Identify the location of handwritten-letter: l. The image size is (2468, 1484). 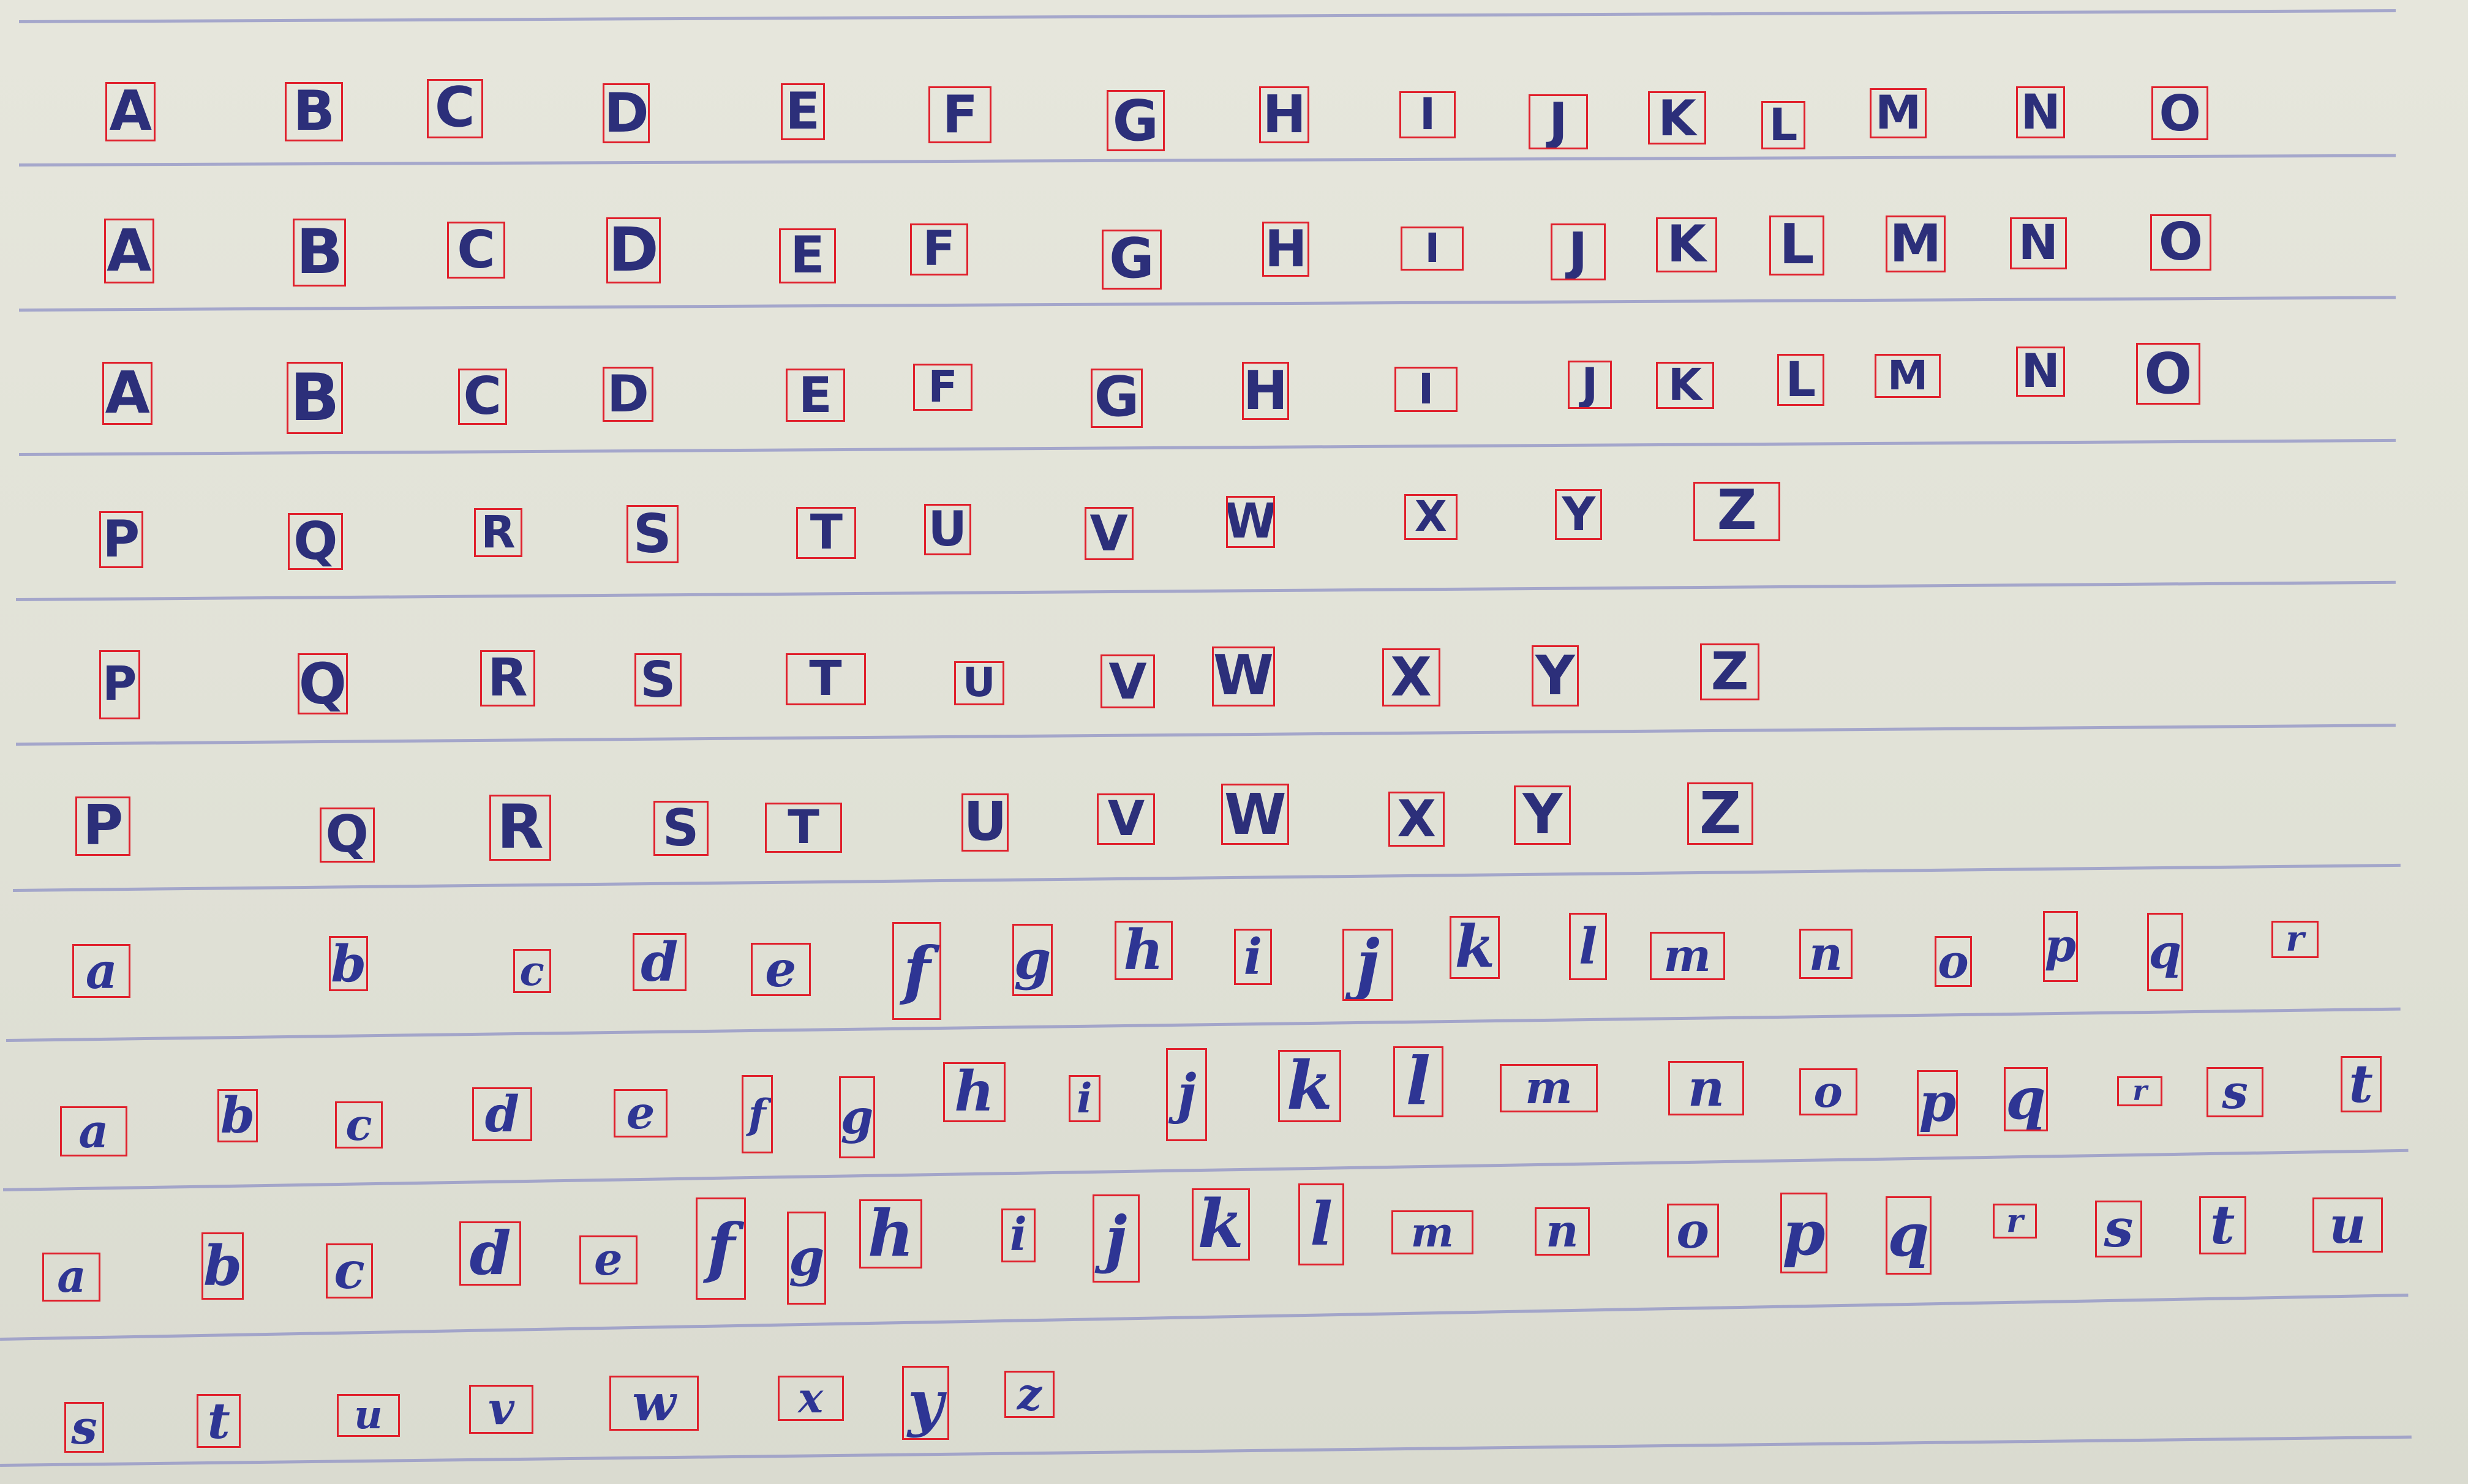
(1321, 1224).